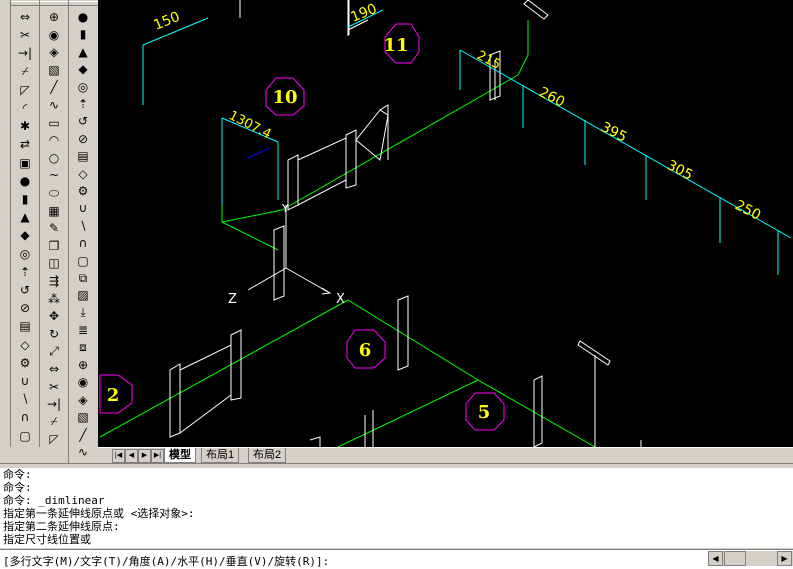 This screenshot has width=793, height=569. Describe the element at coordinates (25, 181) in the screenshot. I see `copy-icon: ●` at that location.